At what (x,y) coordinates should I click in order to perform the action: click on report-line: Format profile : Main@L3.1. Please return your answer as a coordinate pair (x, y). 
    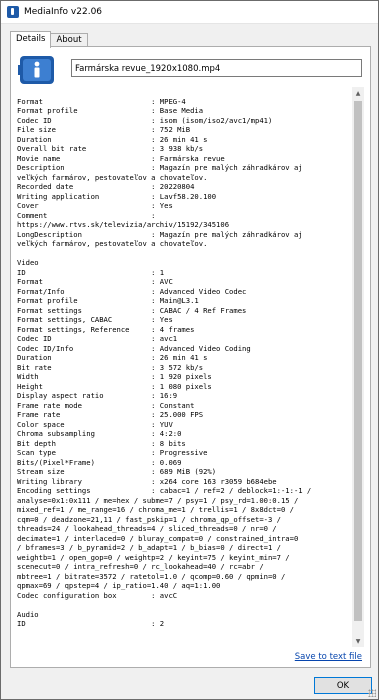
    Looking at the image, I should click on (108, 300).